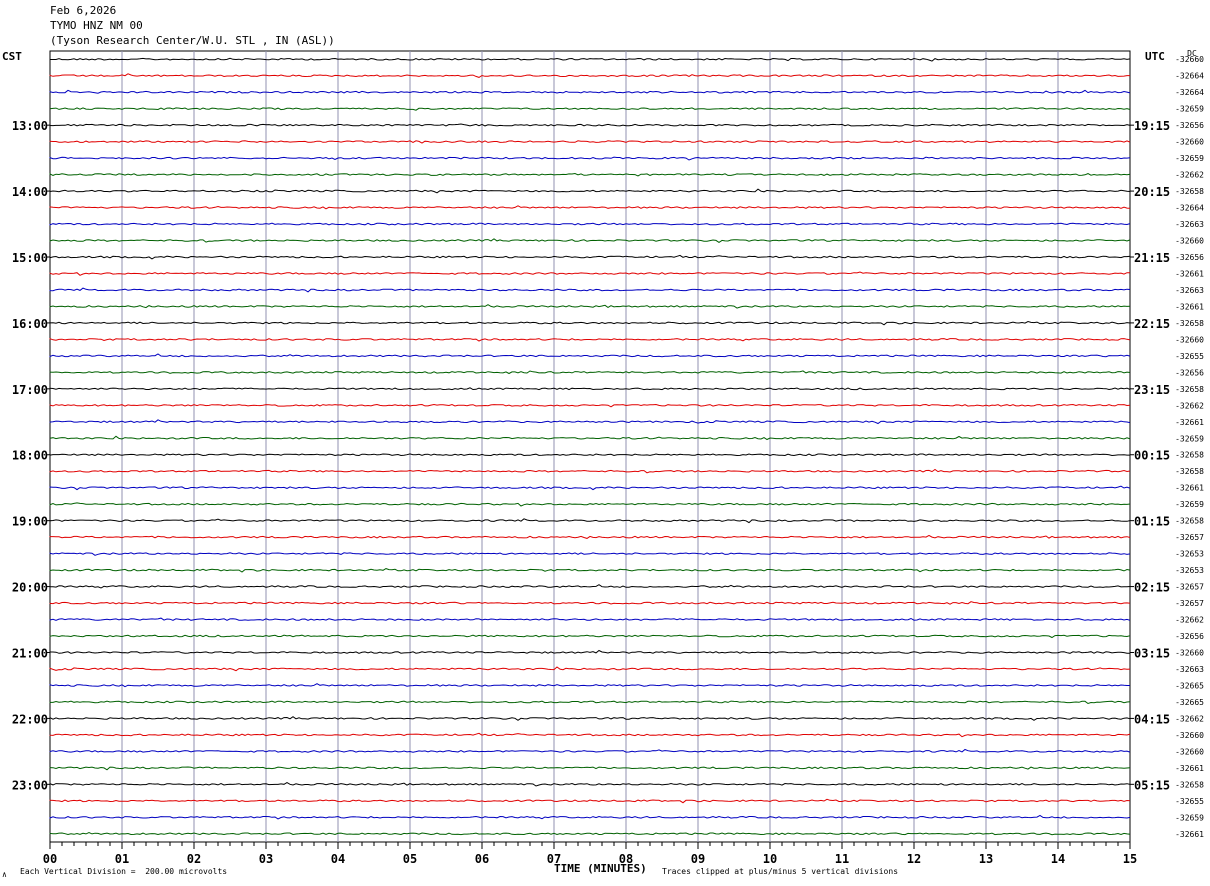 The width and height of the screenshot is (1210, 886). What do you see at coordinates (30, 653) in the screenshot?
I see `left-hour-label: 21:00` at bounding box center [30, 653].